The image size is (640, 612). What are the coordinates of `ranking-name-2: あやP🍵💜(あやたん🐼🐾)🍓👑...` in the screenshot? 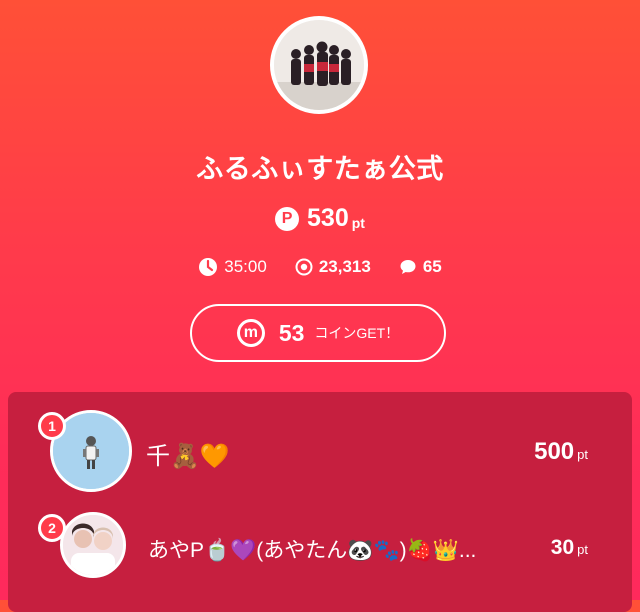 It's located at (312, 550).